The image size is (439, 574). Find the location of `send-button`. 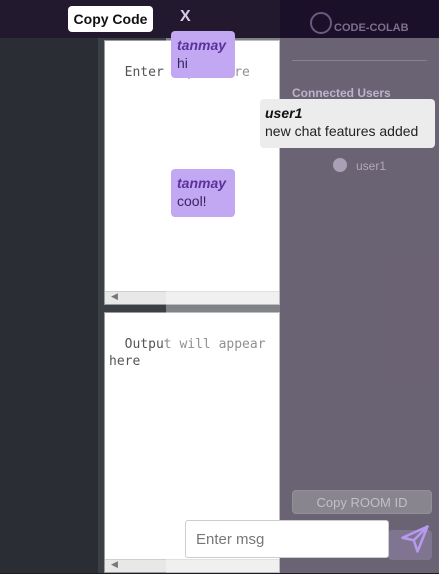

send-button is located at coordinates (415, 539).